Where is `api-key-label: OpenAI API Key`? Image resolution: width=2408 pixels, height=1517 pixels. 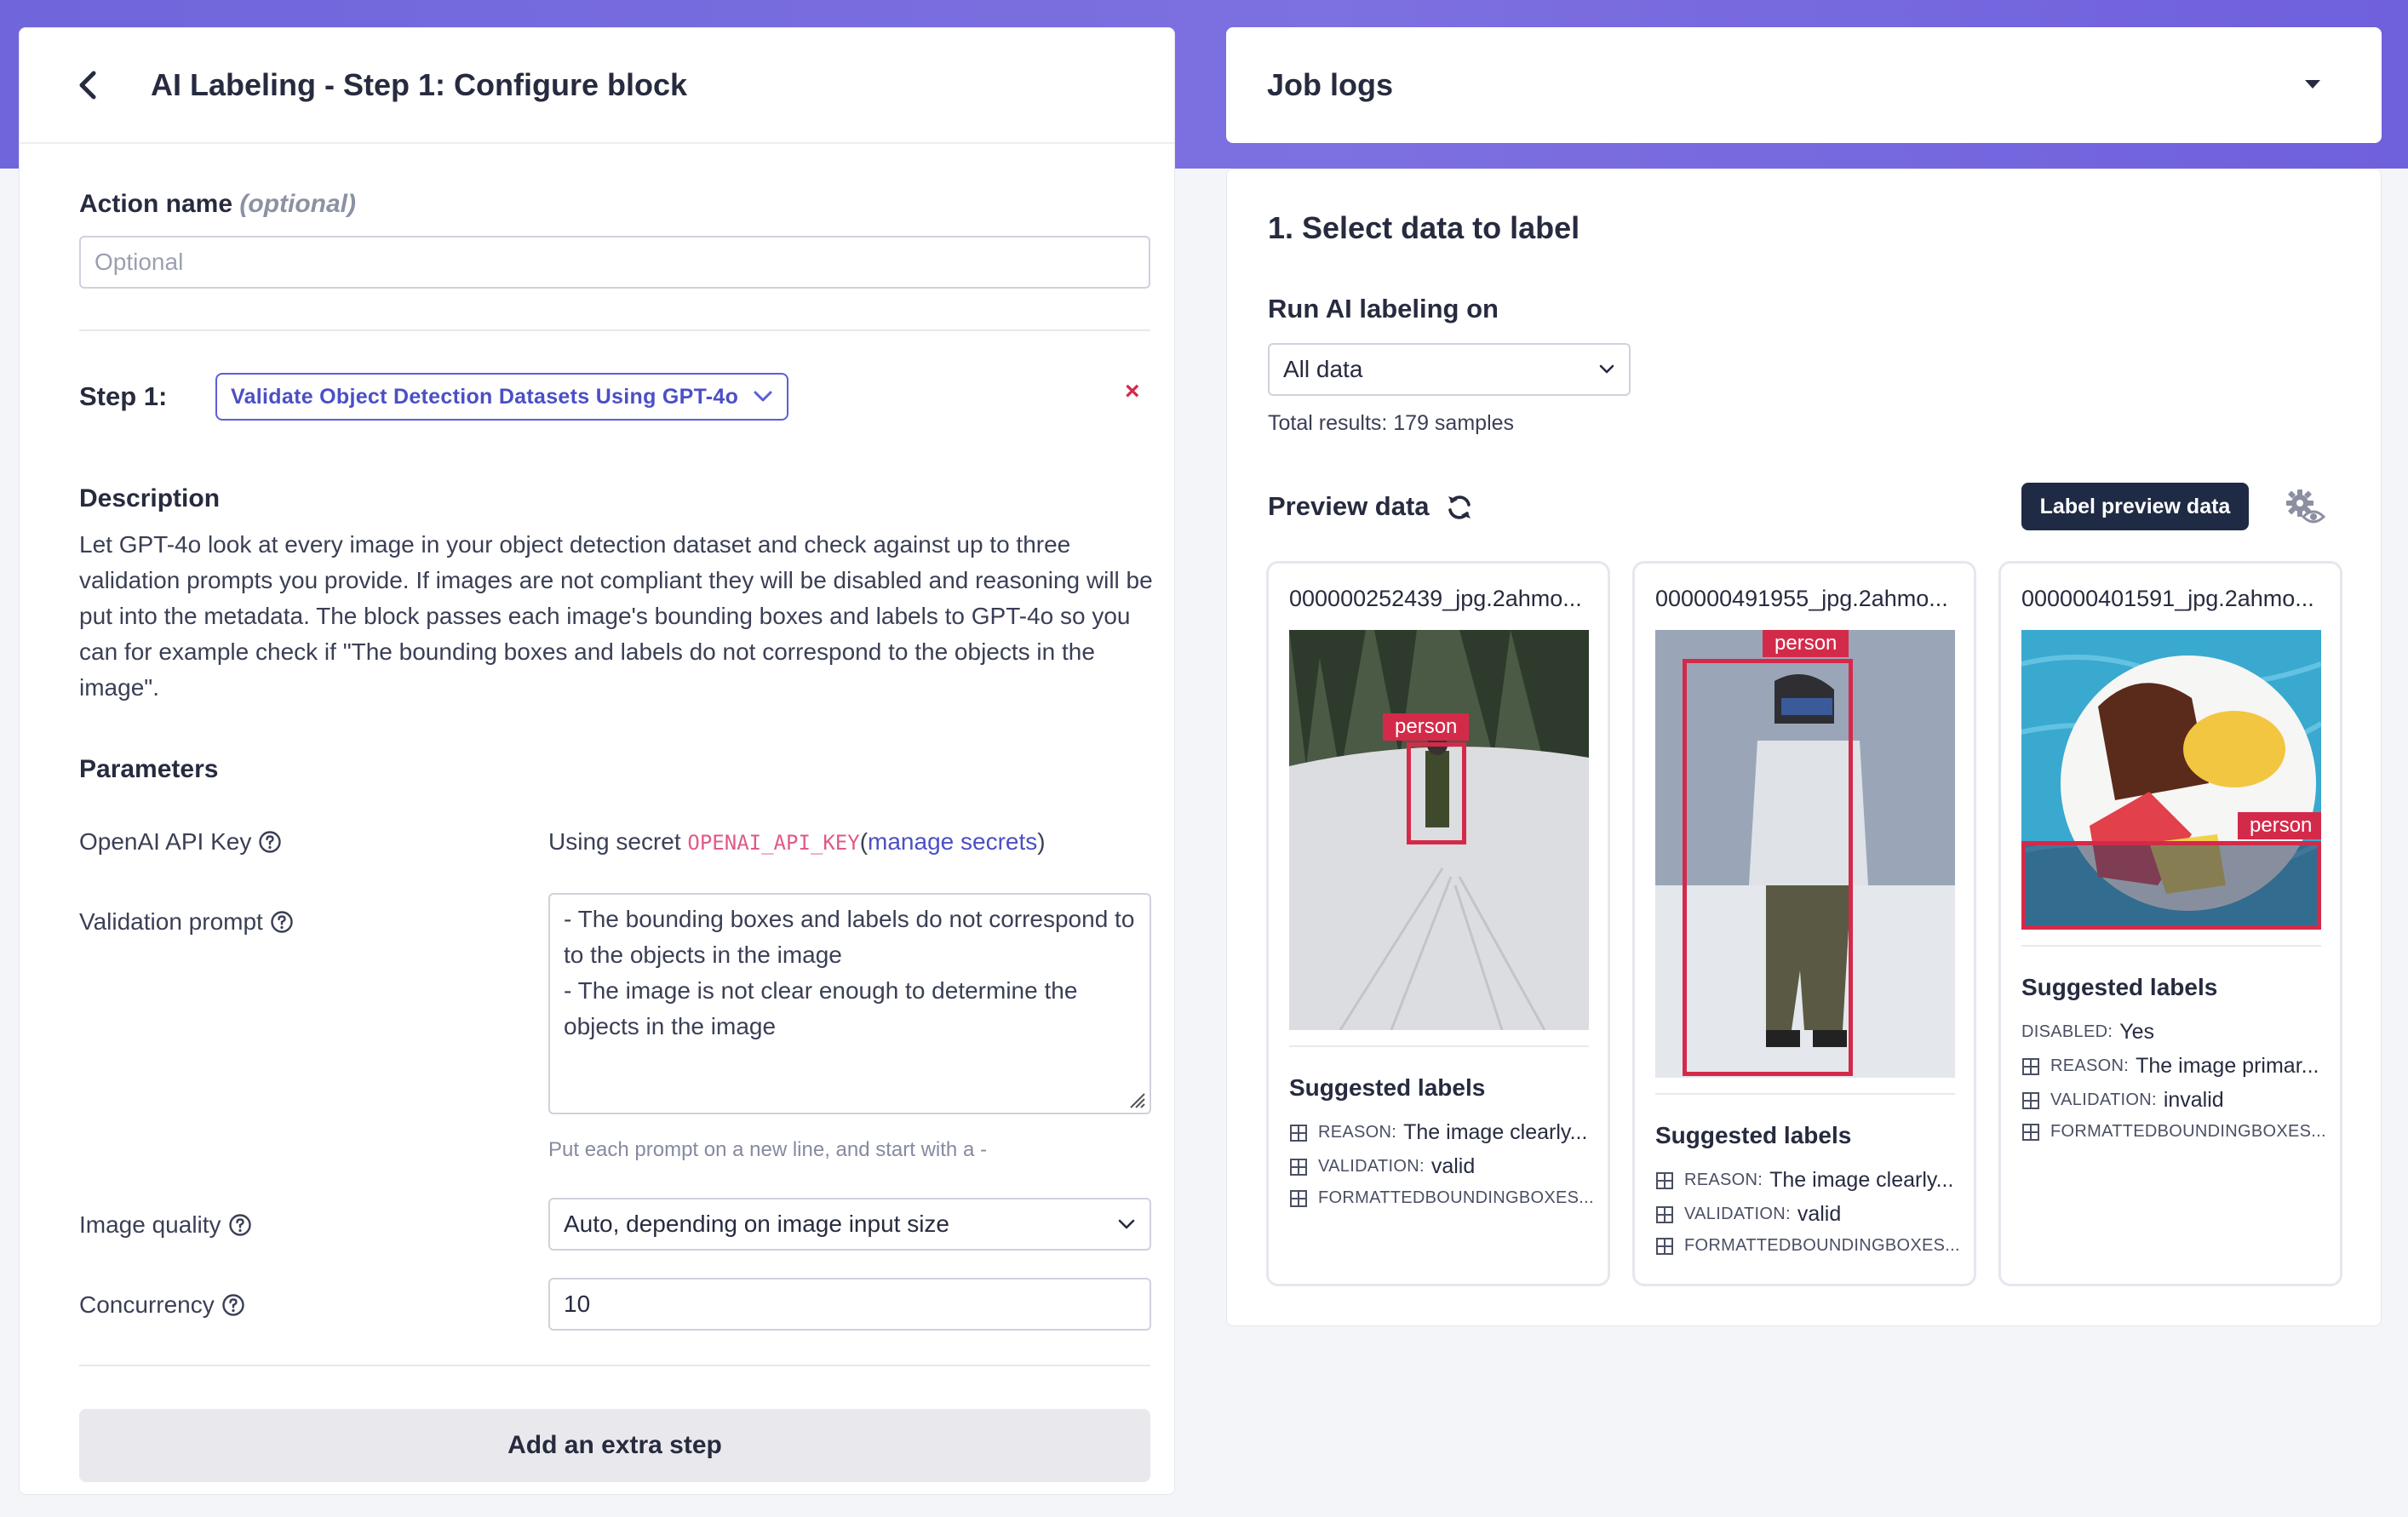
api-key-label: OpenAI API Key is located at coordinates (180, 842).